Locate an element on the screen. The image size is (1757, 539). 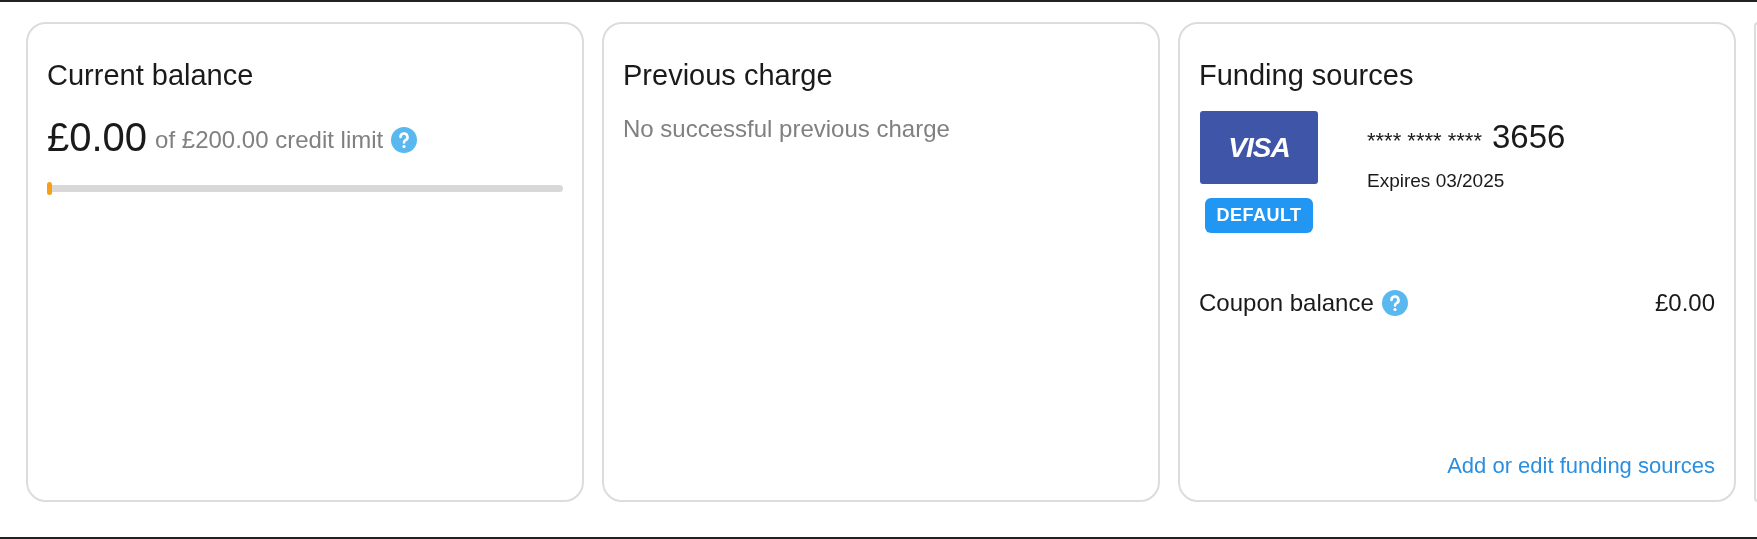
card-title: Current balance is located at coordinates (151, 75).